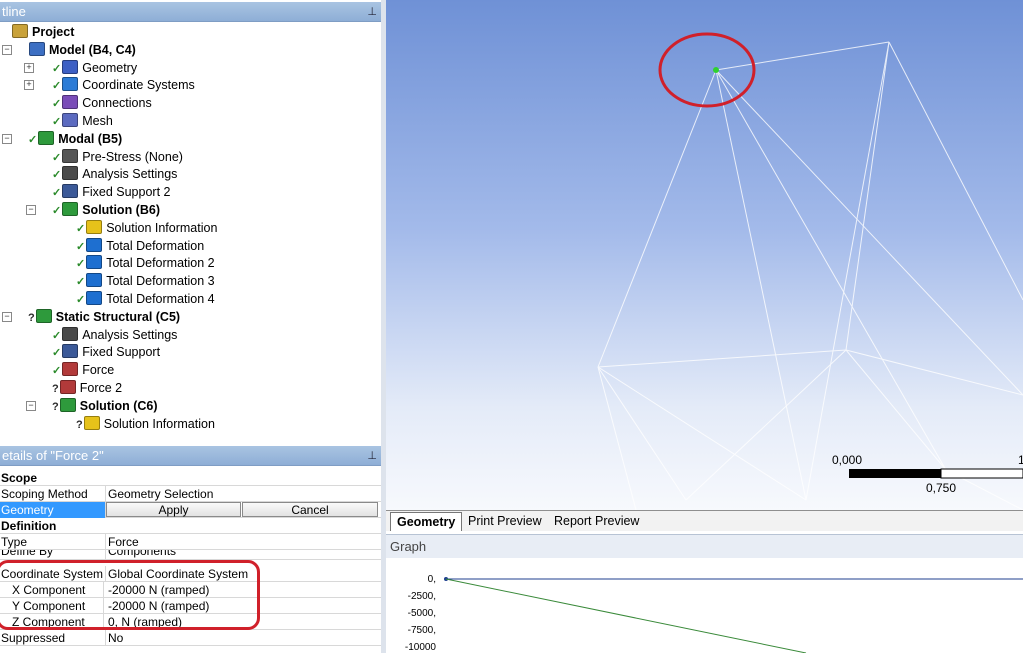 The image size is (1023, 653). I want to click on geometry-icon, so click(70, 66).